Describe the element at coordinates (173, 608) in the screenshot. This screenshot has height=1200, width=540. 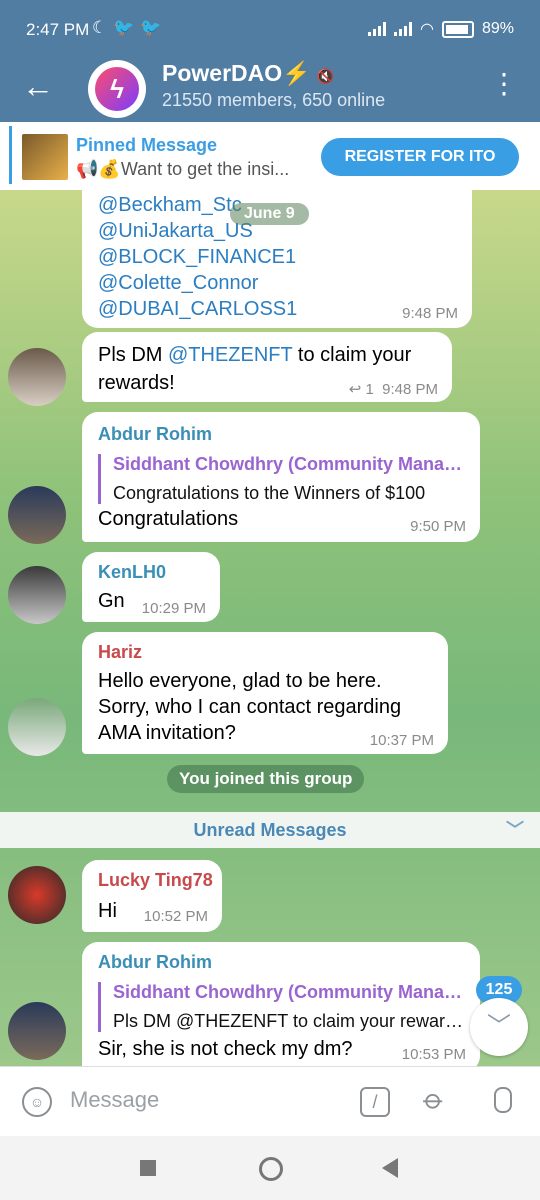
I see `message-time: 10:29 PM` at that location.